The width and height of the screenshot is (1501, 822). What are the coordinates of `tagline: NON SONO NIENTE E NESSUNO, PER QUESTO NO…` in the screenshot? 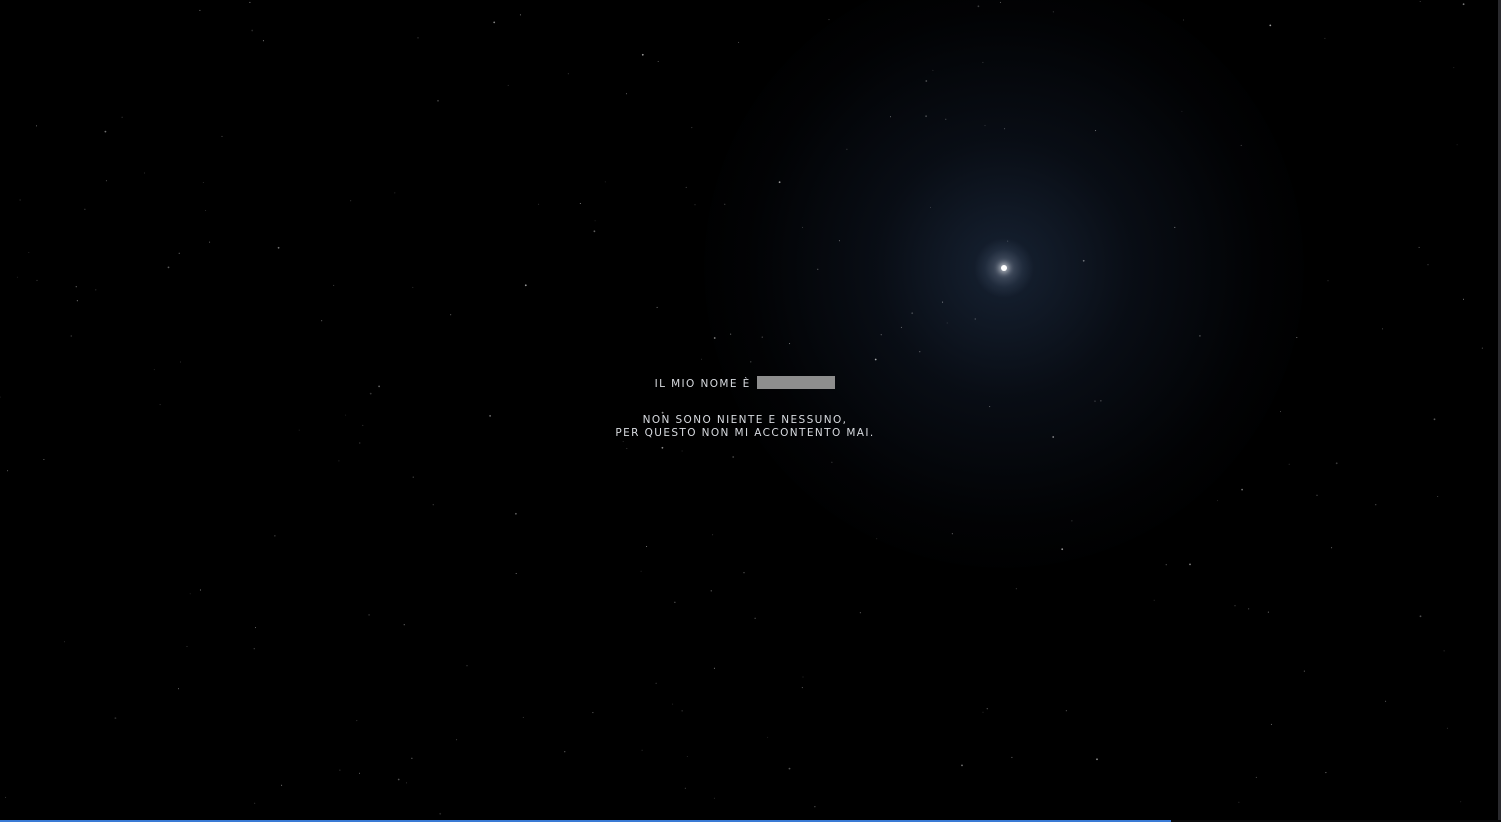 It's located at (745, 427).